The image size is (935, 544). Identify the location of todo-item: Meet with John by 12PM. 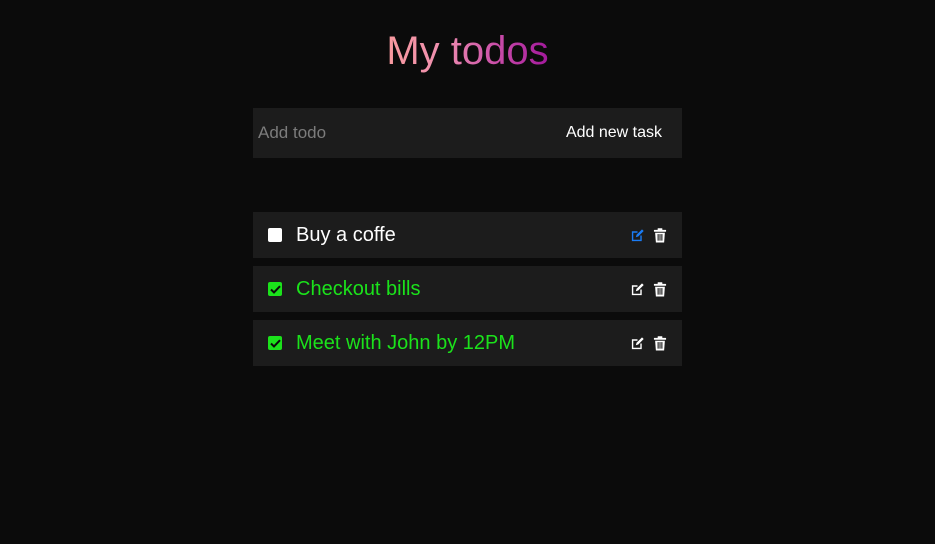
(467, 343).